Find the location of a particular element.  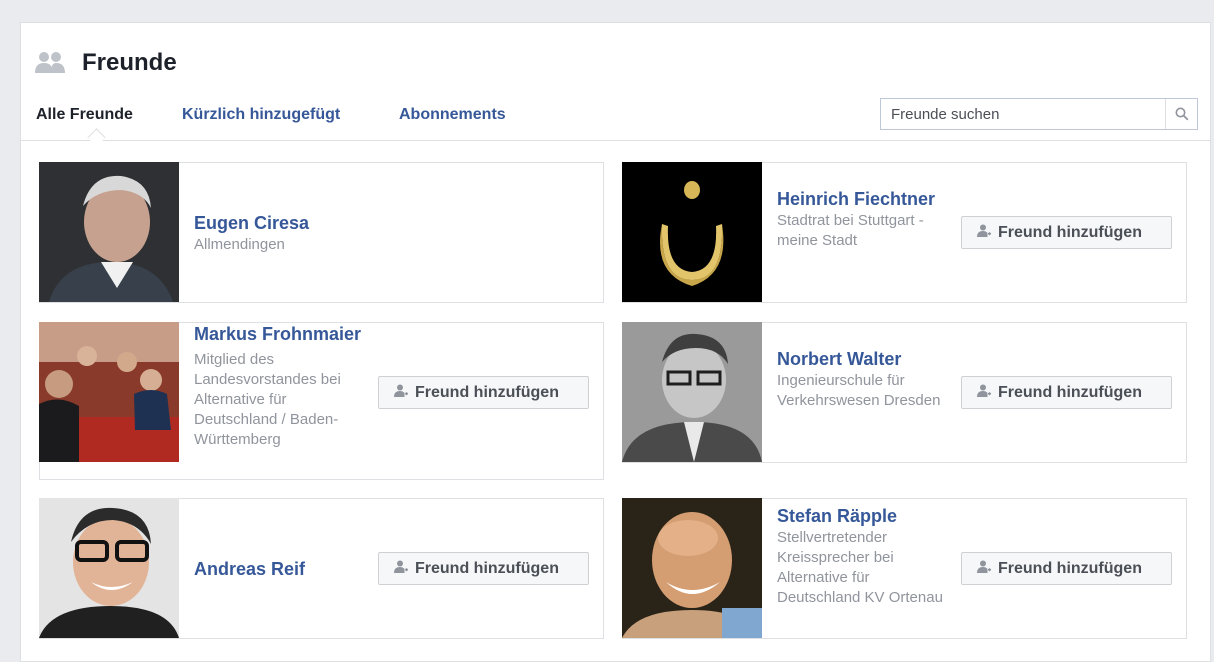

friend-name: Markus Frohnmaier is located at coordinates (284, 334).